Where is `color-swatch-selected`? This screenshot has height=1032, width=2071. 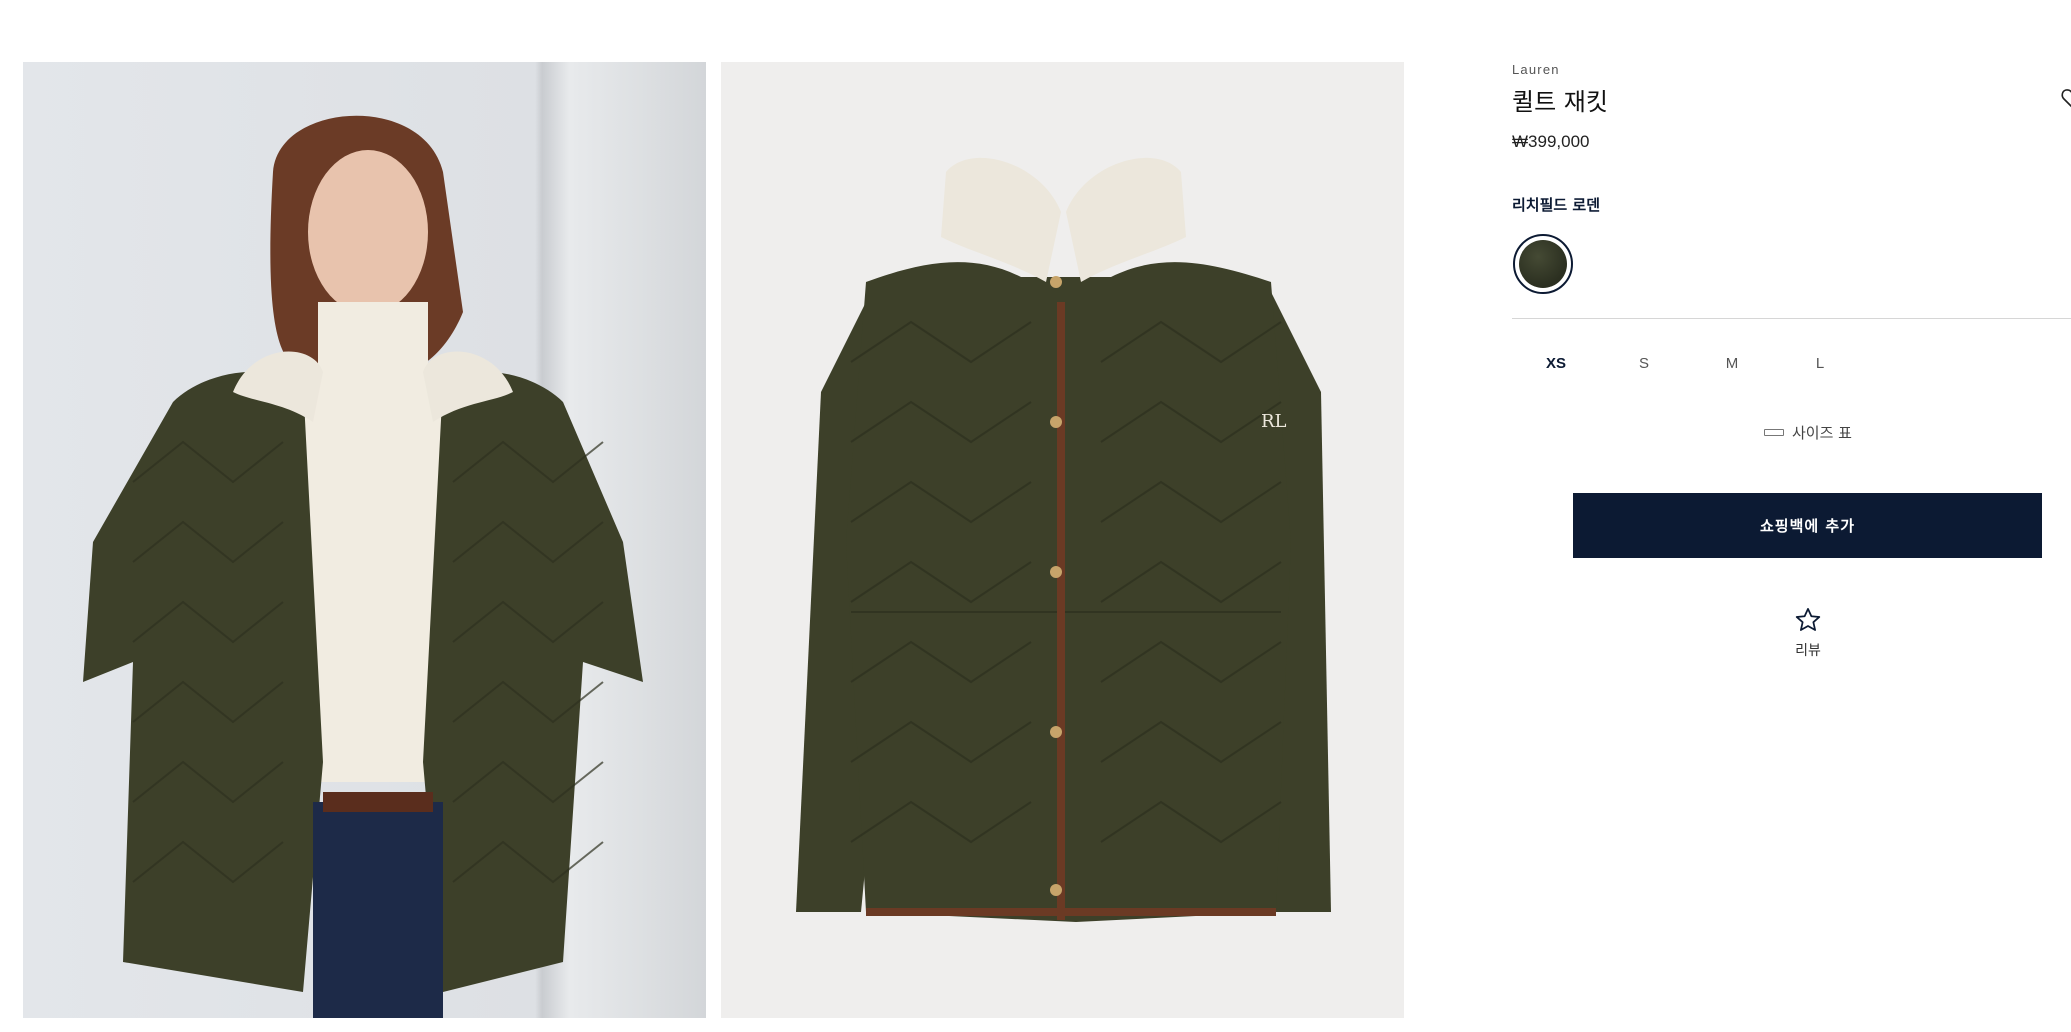 color-swatch-selected is located at coordinates (1543, 264).